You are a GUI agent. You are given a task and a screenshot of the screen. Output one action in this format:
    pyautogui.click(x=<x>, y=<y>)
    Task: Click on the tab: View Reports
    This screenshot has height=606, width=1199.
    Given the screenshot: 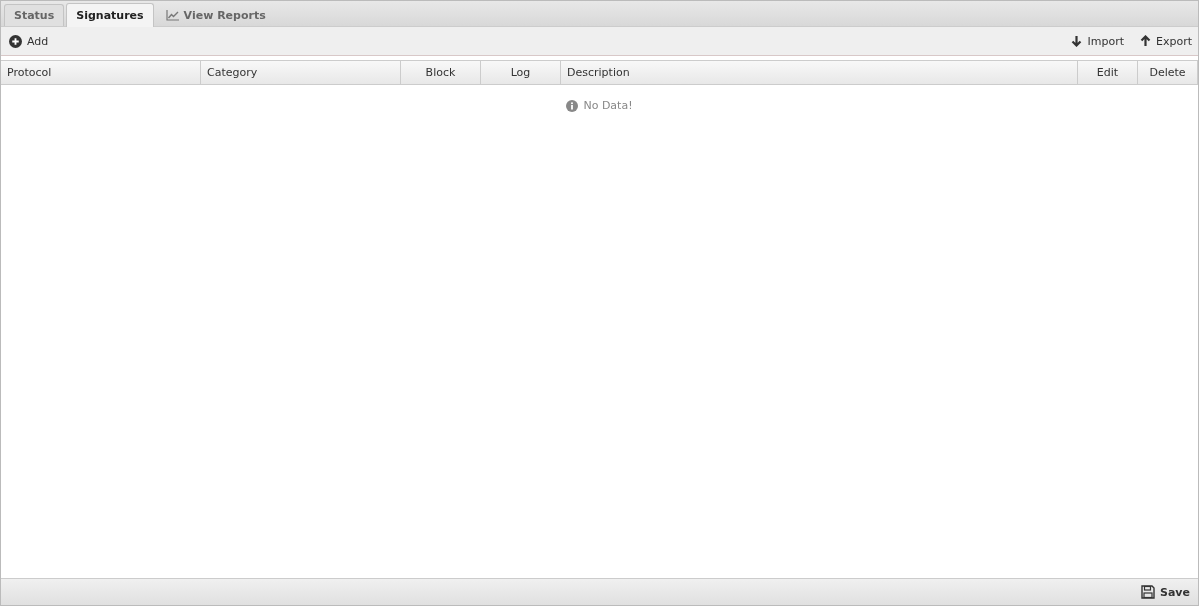 What is the action you would take?
    pyautogui.click(x=215, y=15)
    